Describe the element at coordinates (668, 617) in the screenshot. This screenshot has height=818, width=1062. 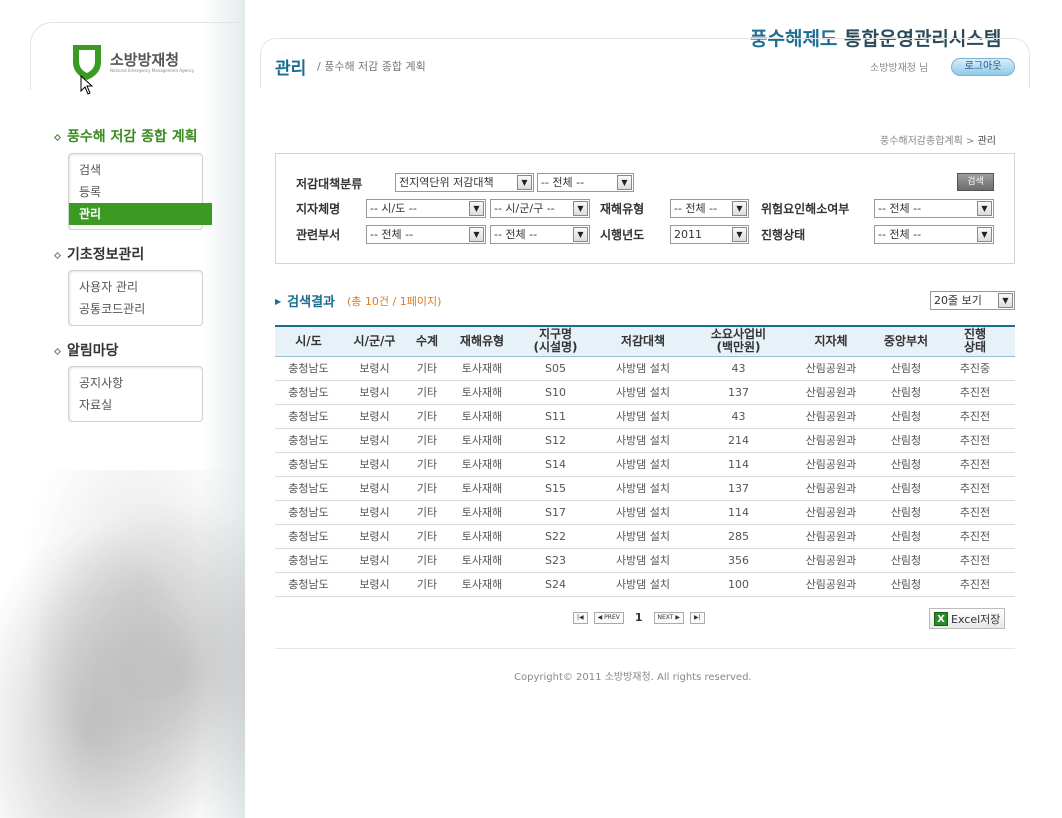
I see `next-page-button: NEXT ▶` at that location.